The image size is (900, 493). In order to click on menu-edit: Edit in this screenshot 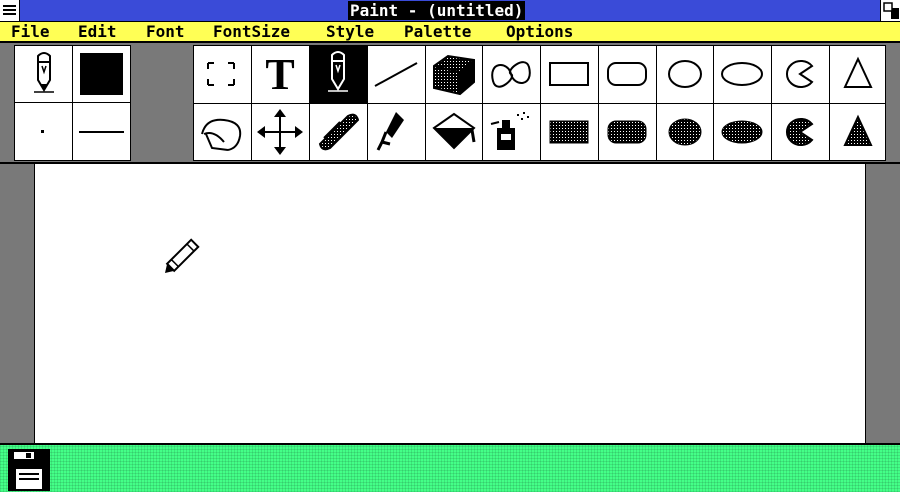, I will do `click(97, 31)`.